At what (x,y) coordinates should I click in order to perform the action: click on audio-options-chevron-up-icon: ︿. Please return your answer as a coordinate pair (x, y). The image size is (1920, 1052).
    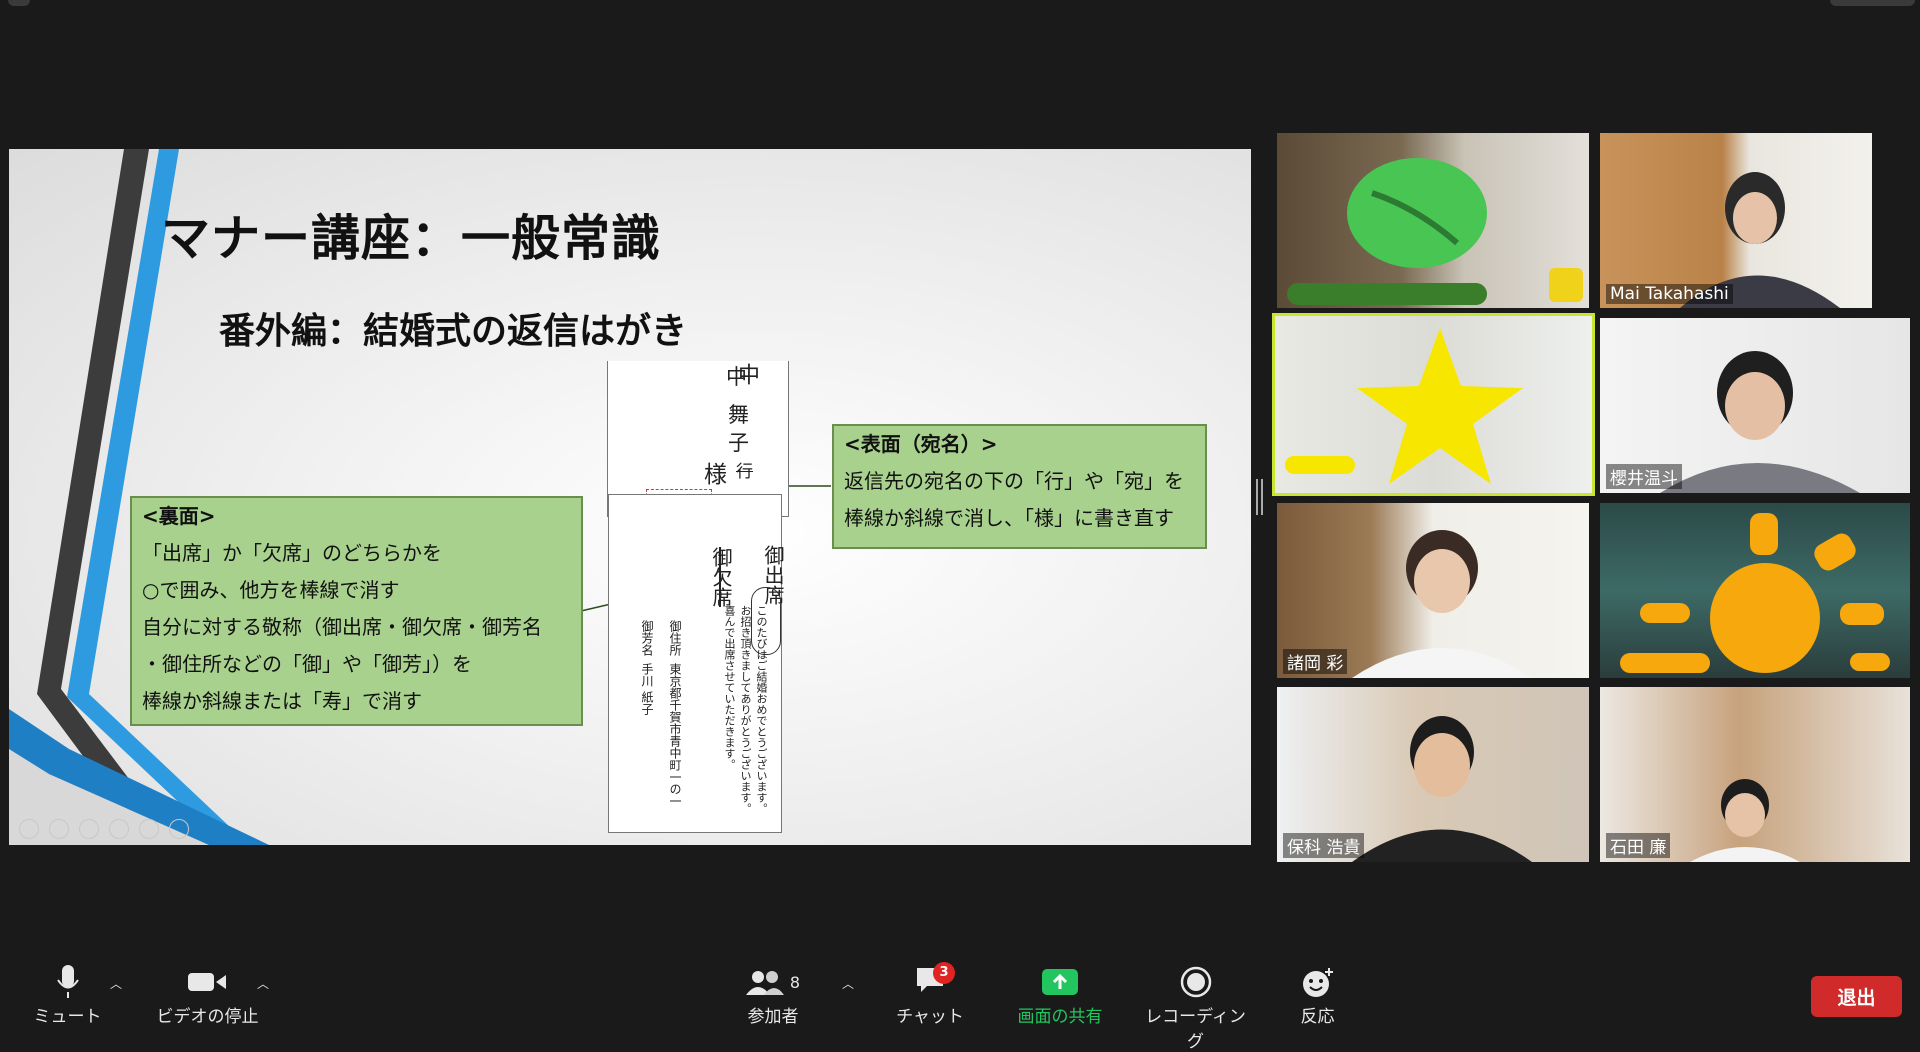
    Looking at the image, I should click on (116, 983).